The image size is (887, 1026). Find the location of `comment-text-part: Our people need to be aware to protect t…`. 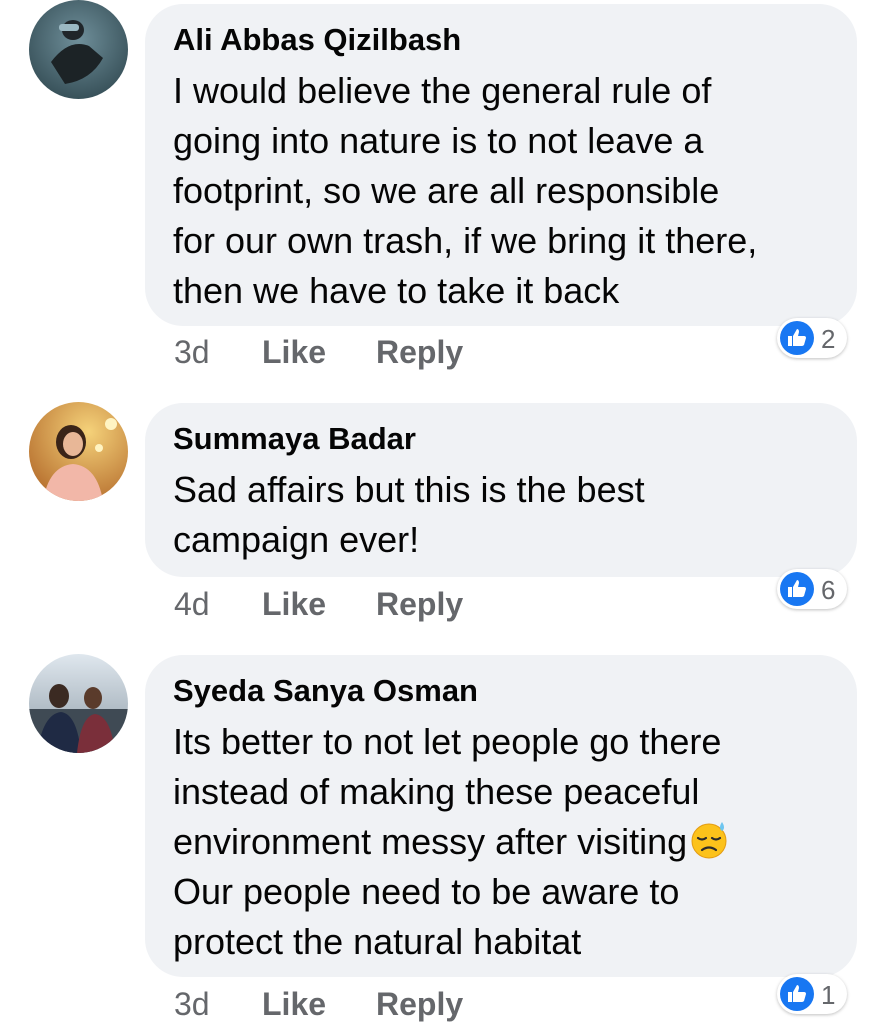

comment-text-part: Our people need to be aware to protect t… is located at coordinates (426, 916).